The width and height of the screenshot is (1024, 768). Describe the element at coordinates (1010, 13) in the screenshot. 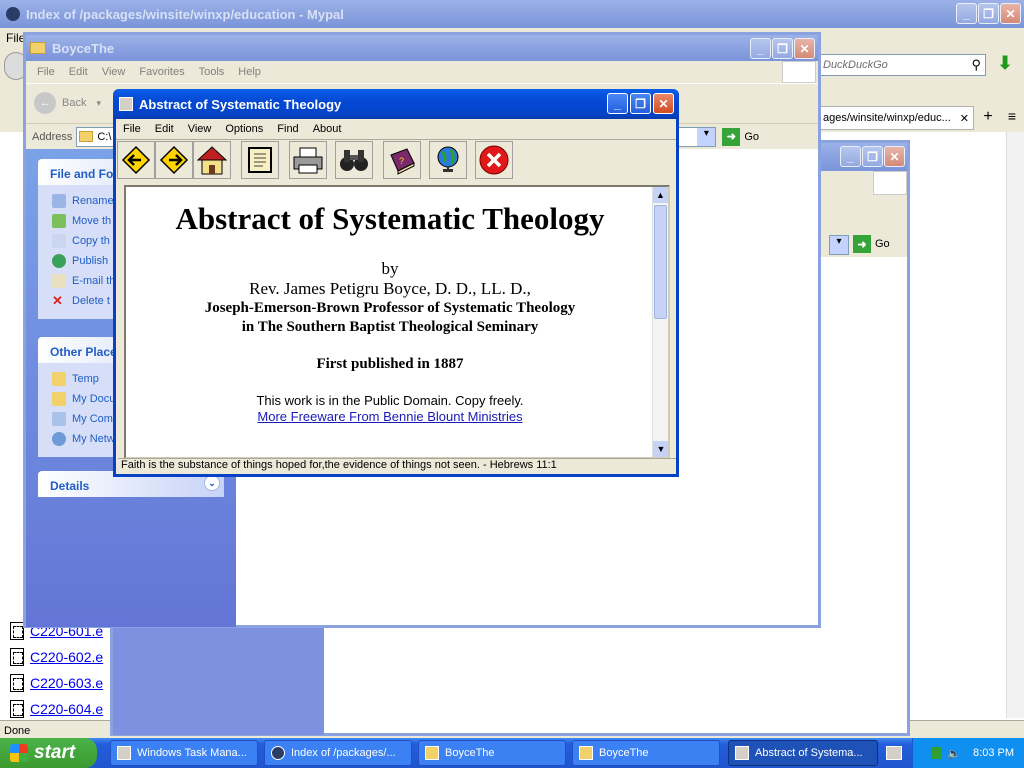

I see `browser-close-button: ✕` at that location.